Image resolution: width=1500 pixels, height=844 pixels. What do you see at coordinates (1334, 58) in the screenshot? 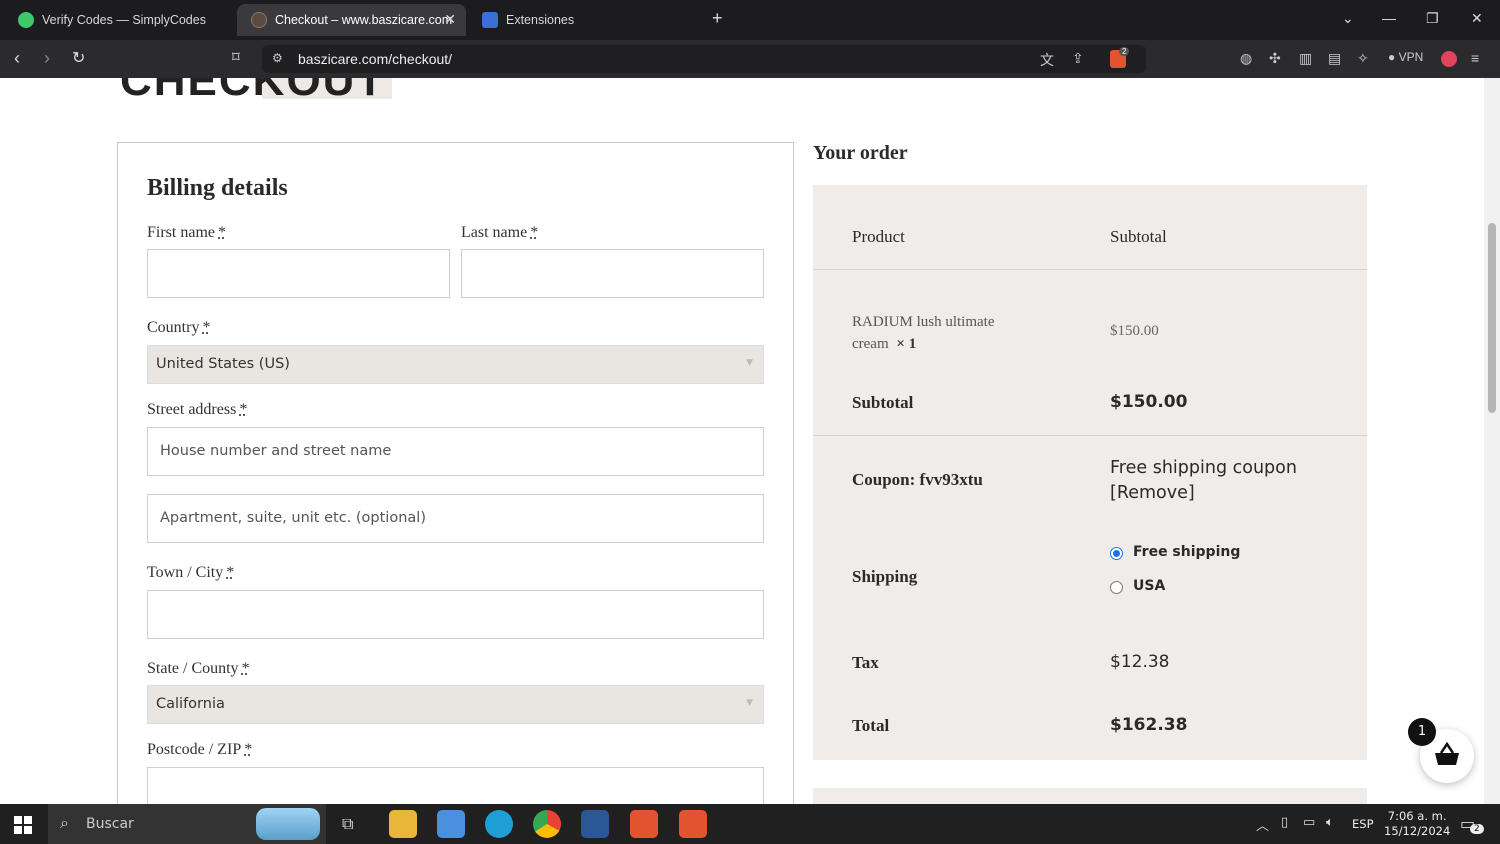
I see `wallet-icon: ▤` at bounding box center [1334, 58].